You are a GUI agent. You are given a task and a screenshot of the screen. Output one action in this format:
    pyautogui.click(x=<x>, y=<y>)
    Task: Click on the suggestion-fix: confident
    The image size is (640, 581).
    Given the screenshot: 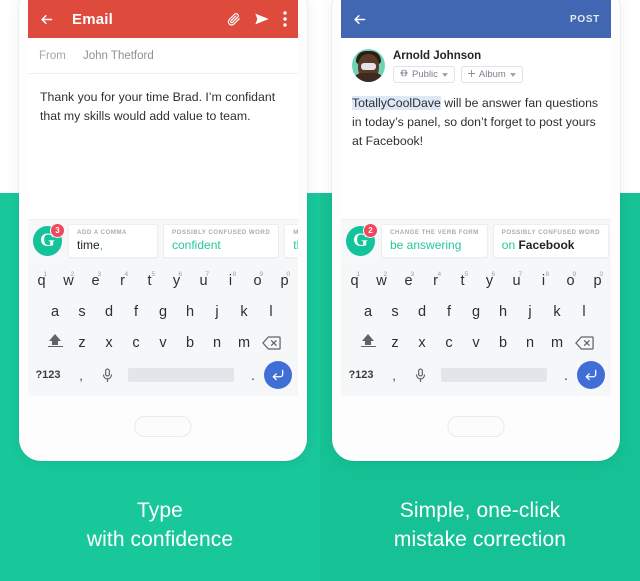 What is the action you would take?
    pyautogui.click(x=221, y=245)
    